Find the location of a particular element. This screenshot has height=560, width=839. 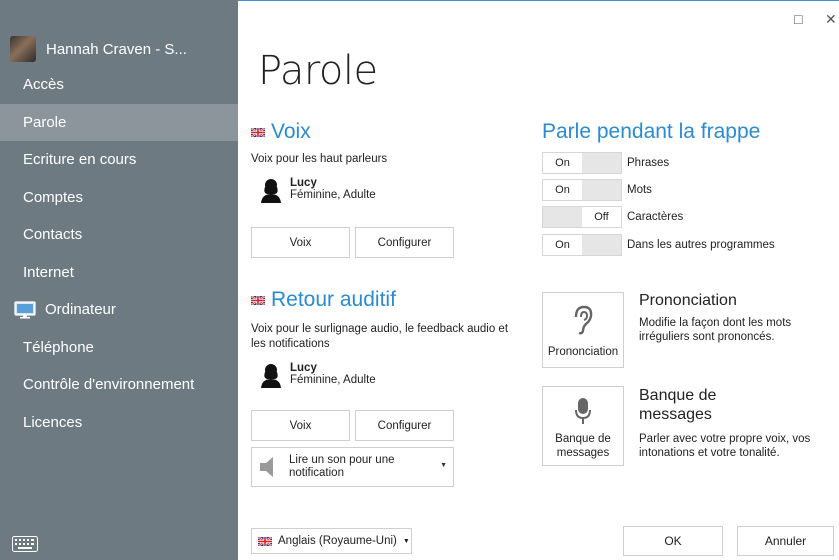

sidebar-item-ecriture: Ecriture en cours is located at coordinates (119, 160).